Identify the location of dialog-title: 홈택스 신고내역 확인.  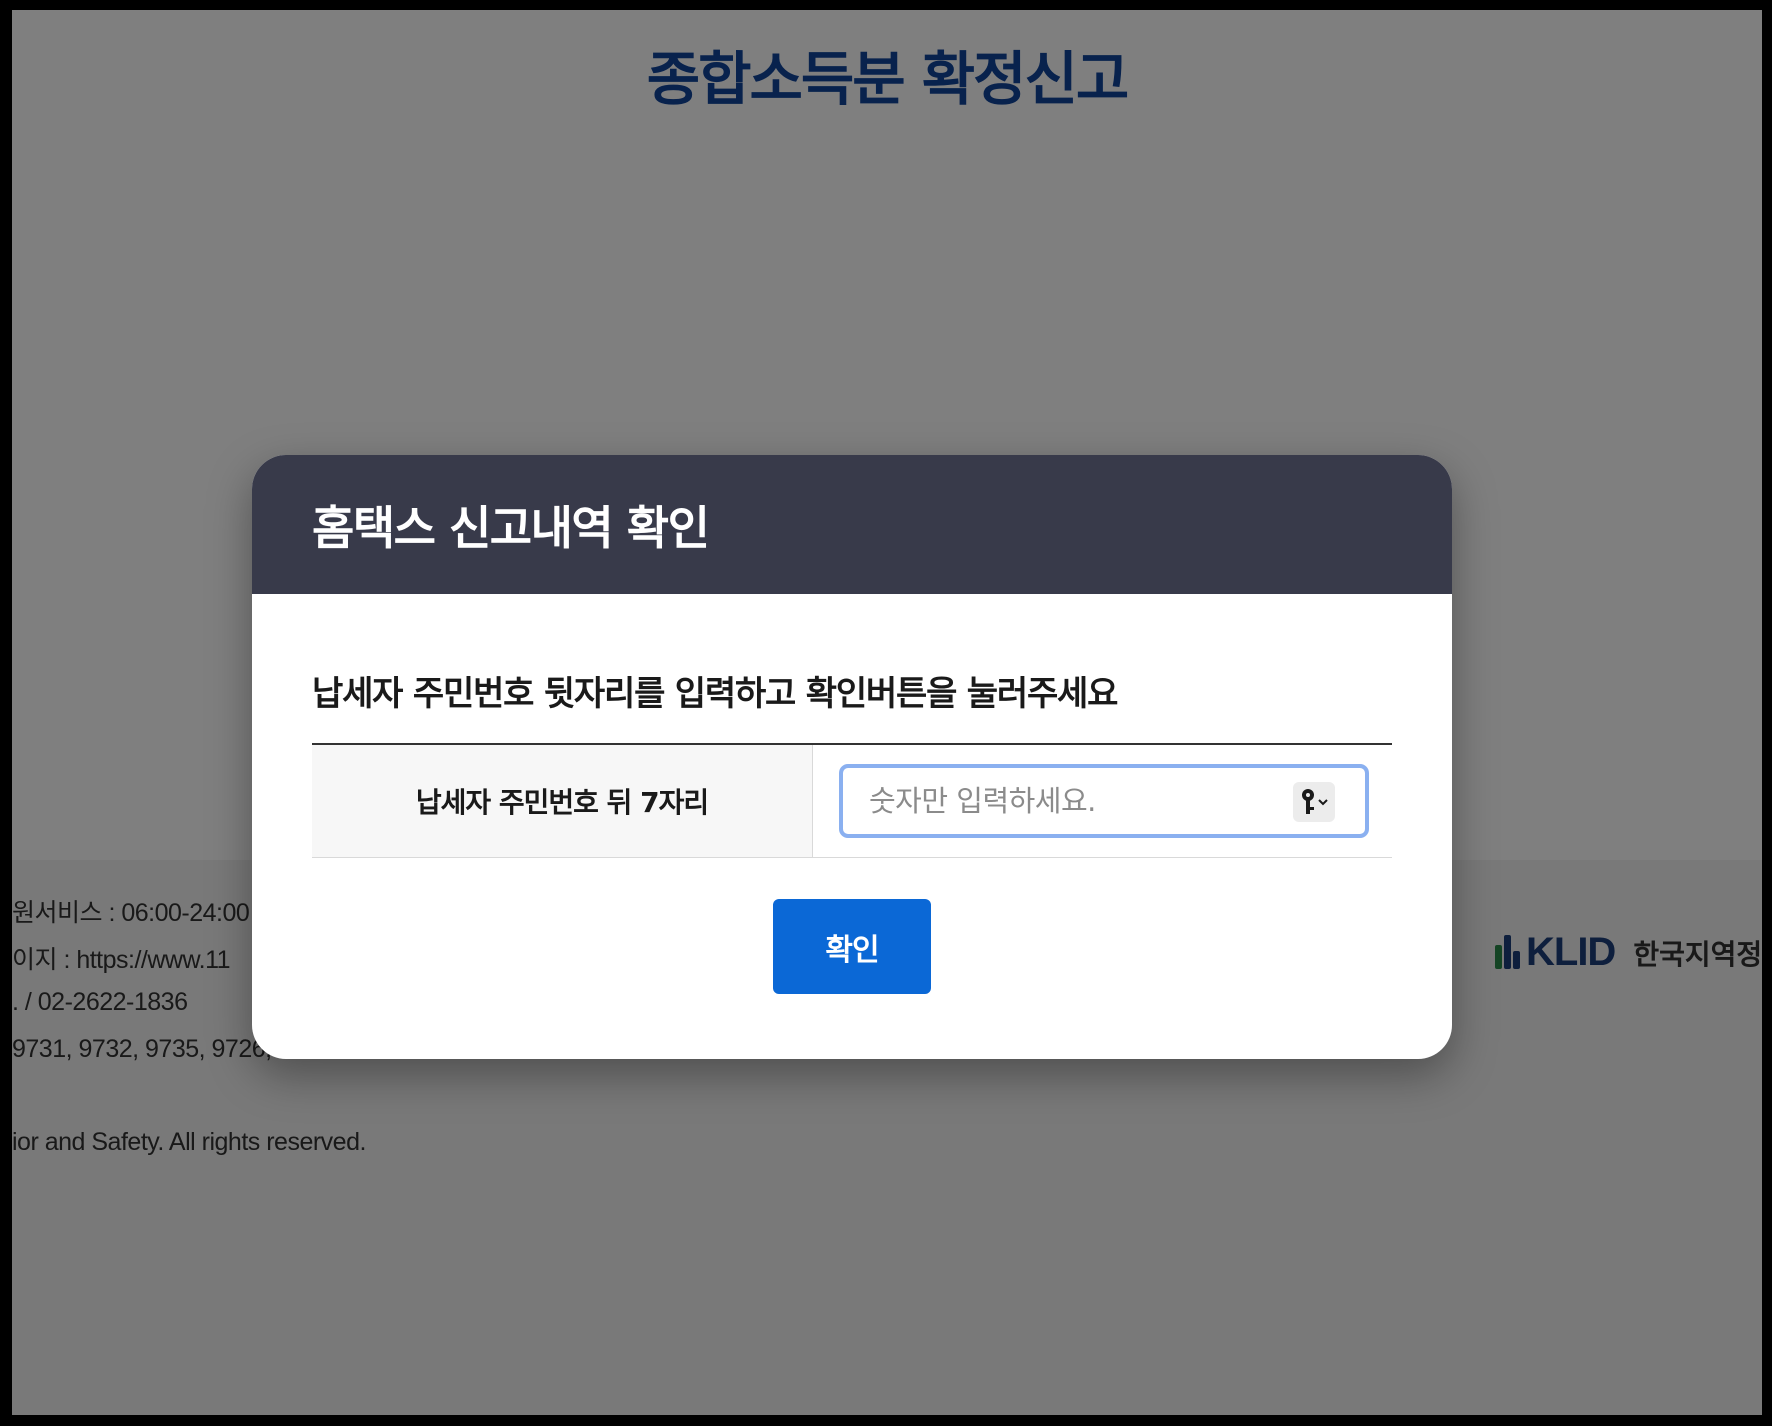
(511, 527).